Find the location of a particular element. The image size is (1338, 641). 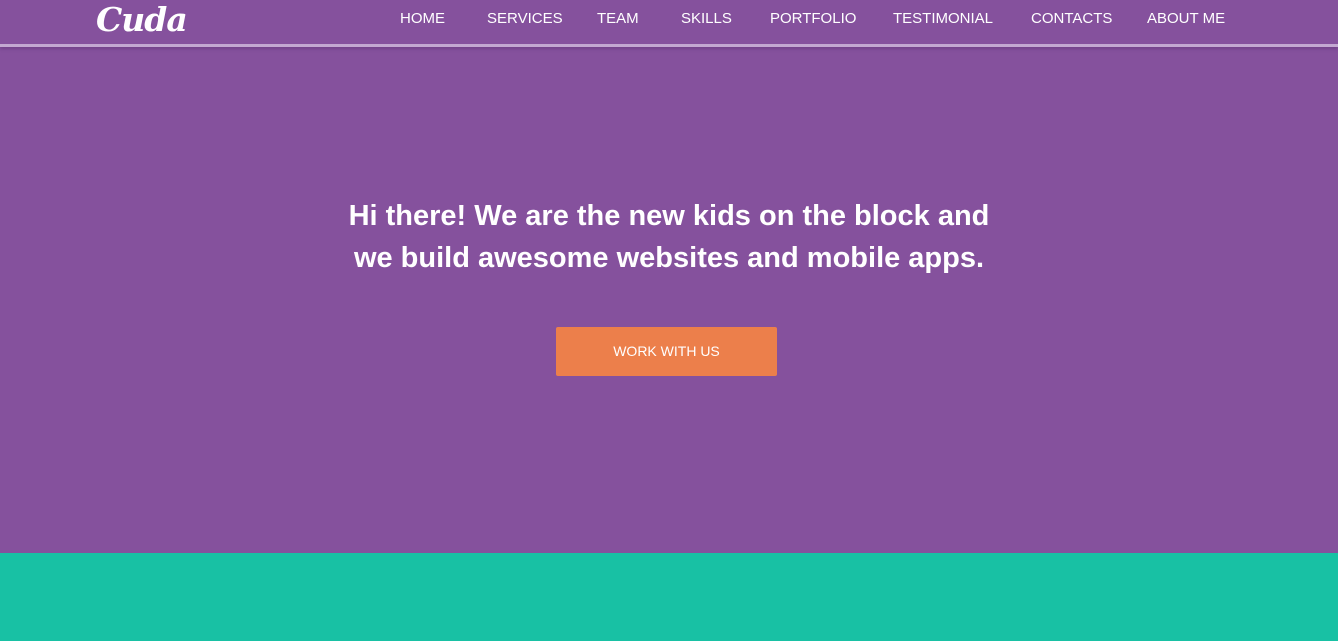

nav-item-contacts: CONTACTS is located at coordinates (1071, 19).